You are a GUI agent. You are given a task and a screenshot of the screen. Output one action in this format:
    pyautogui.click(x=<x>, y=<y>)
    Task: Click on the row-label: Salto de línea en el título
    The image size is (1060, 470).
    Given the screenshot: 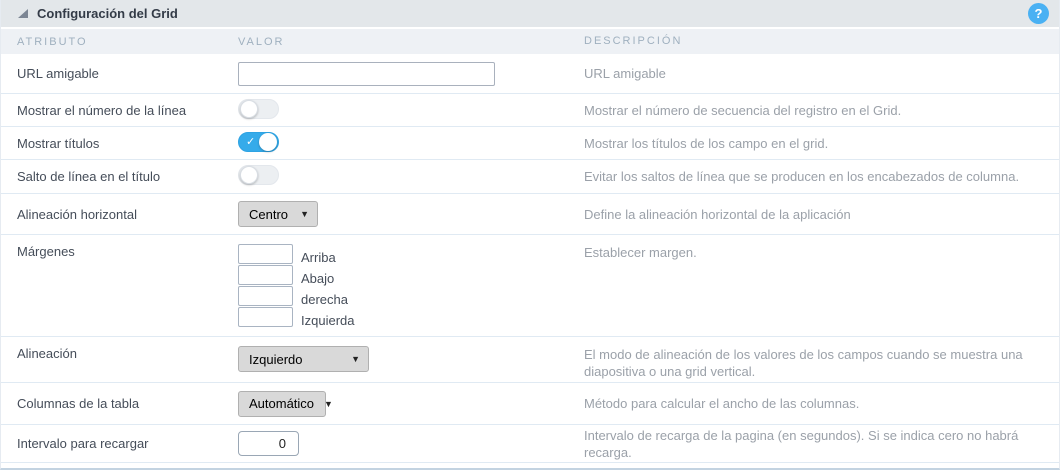 What is the action you would take?
    pyautogui.click(x=89, y=176)
    